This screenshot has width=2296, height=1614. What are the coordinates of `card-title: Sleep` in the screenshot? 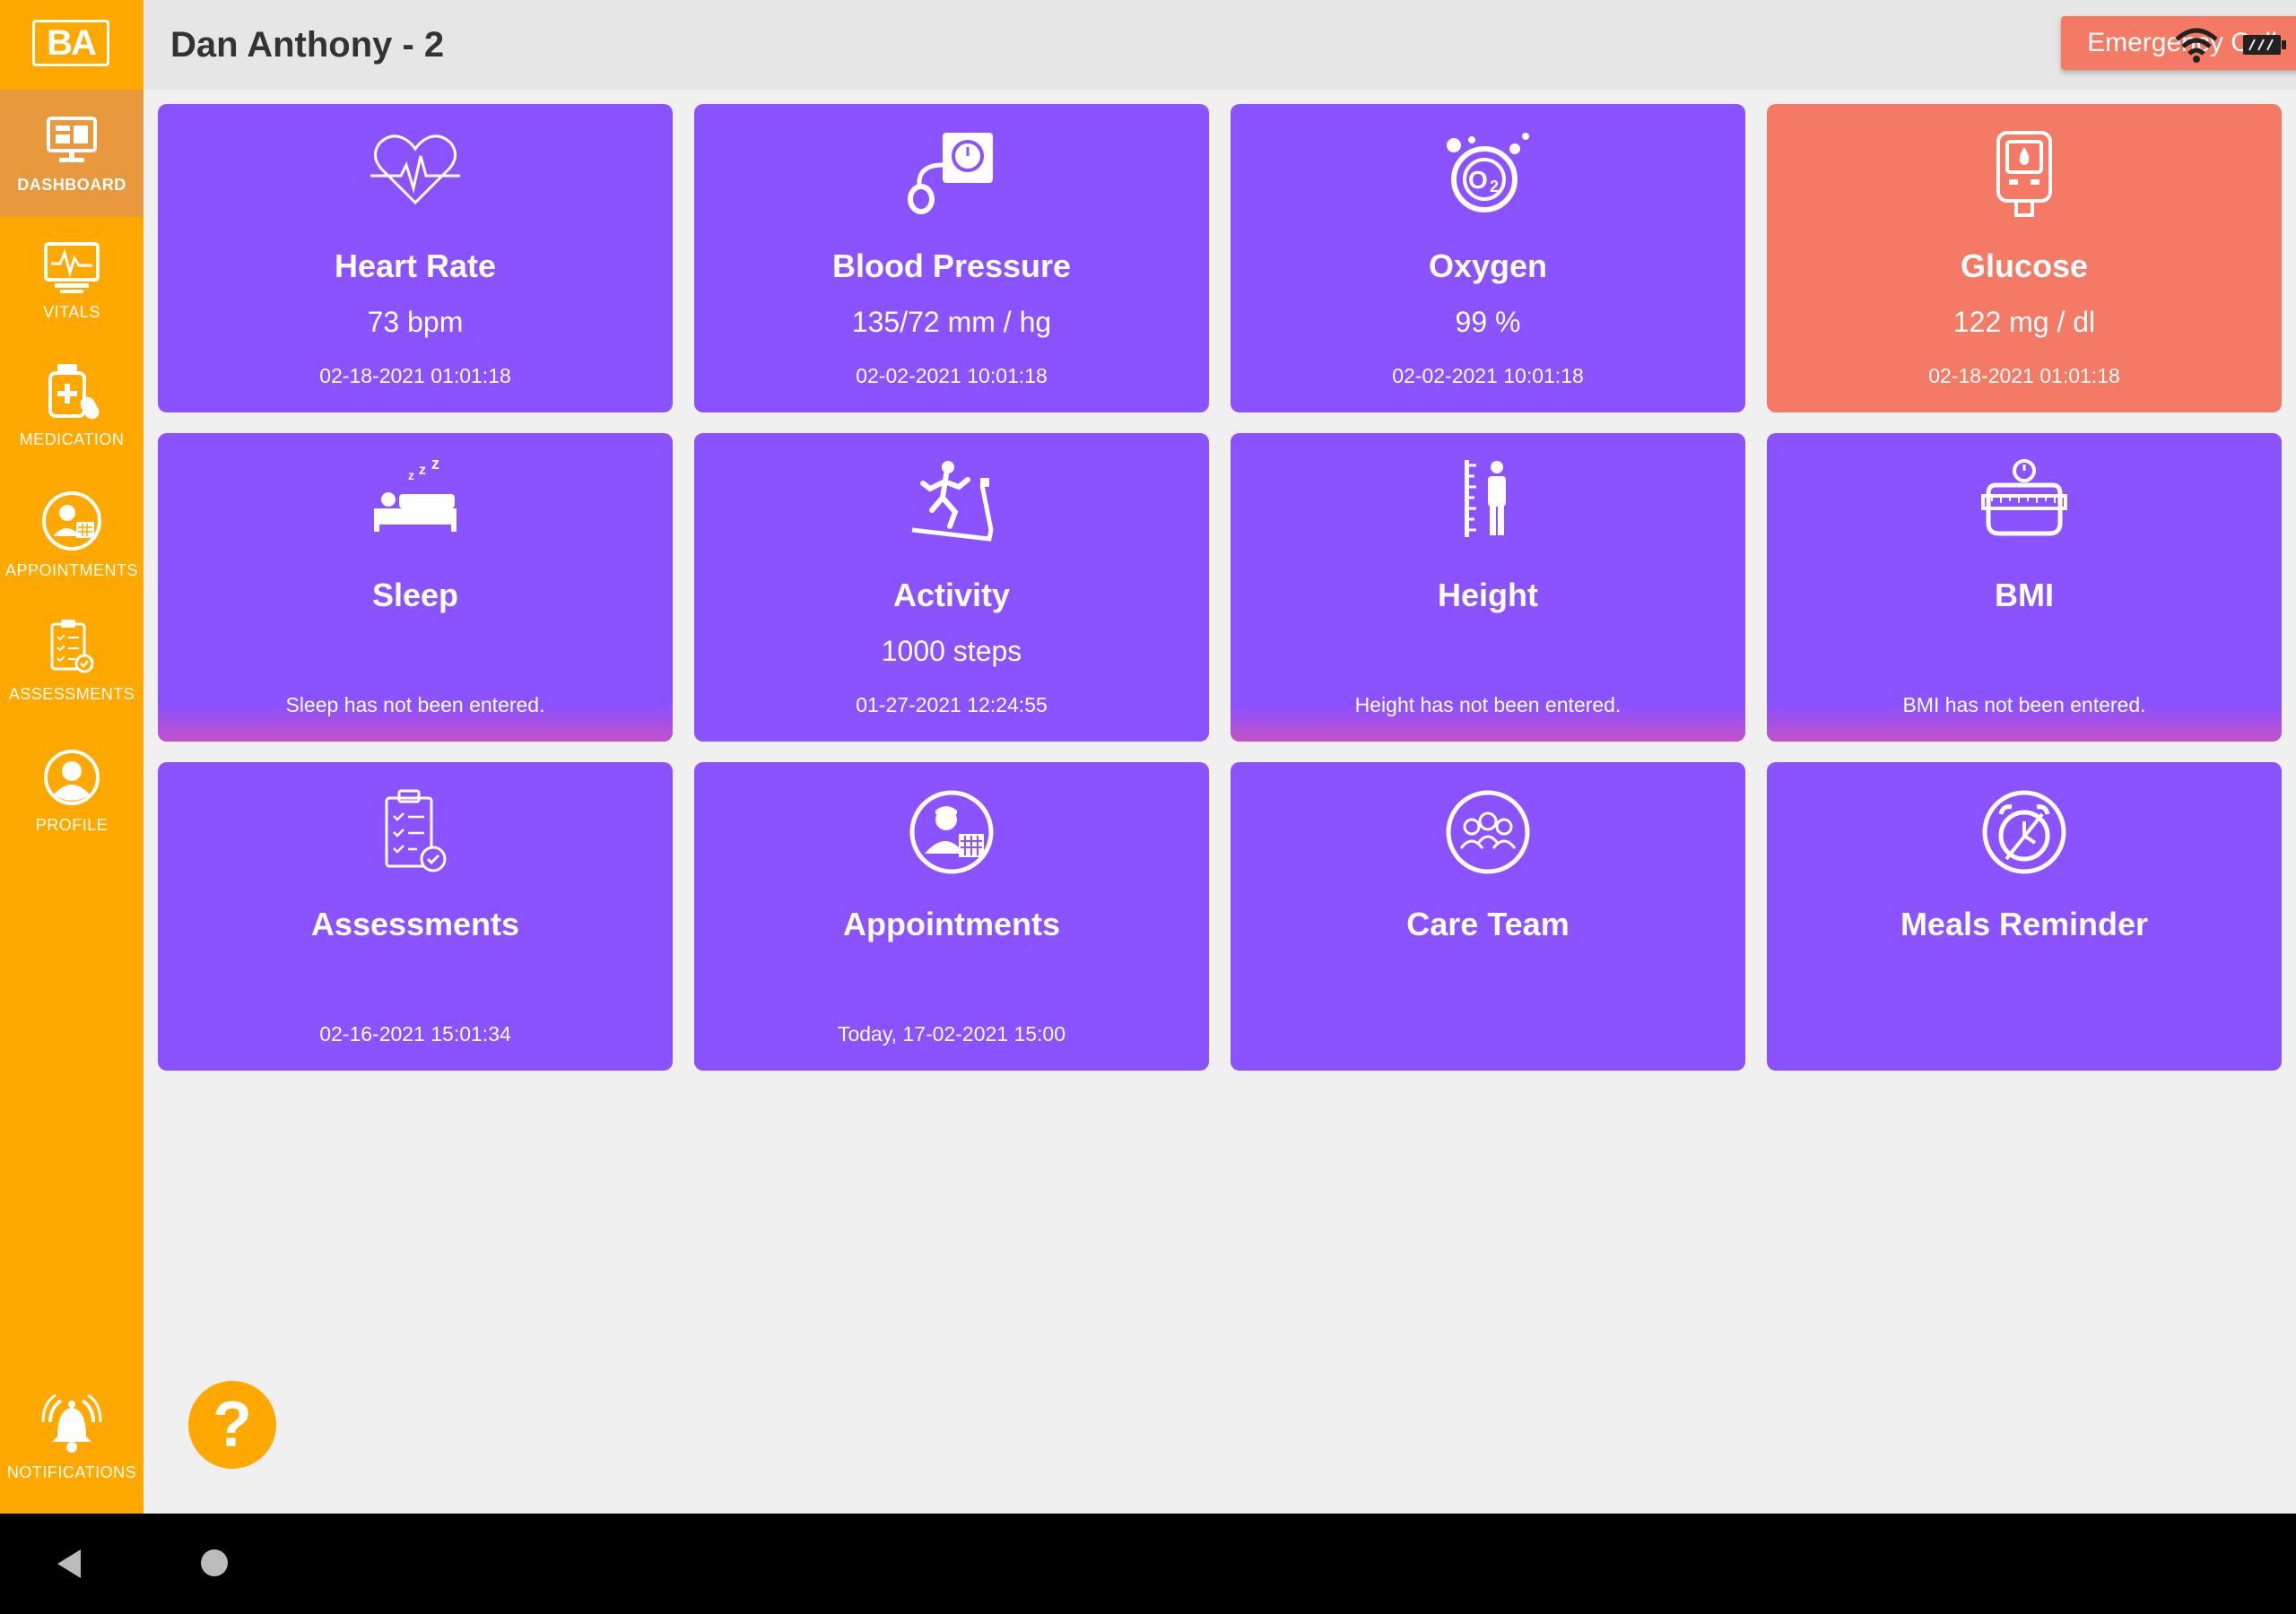 It's located at (415, 595).